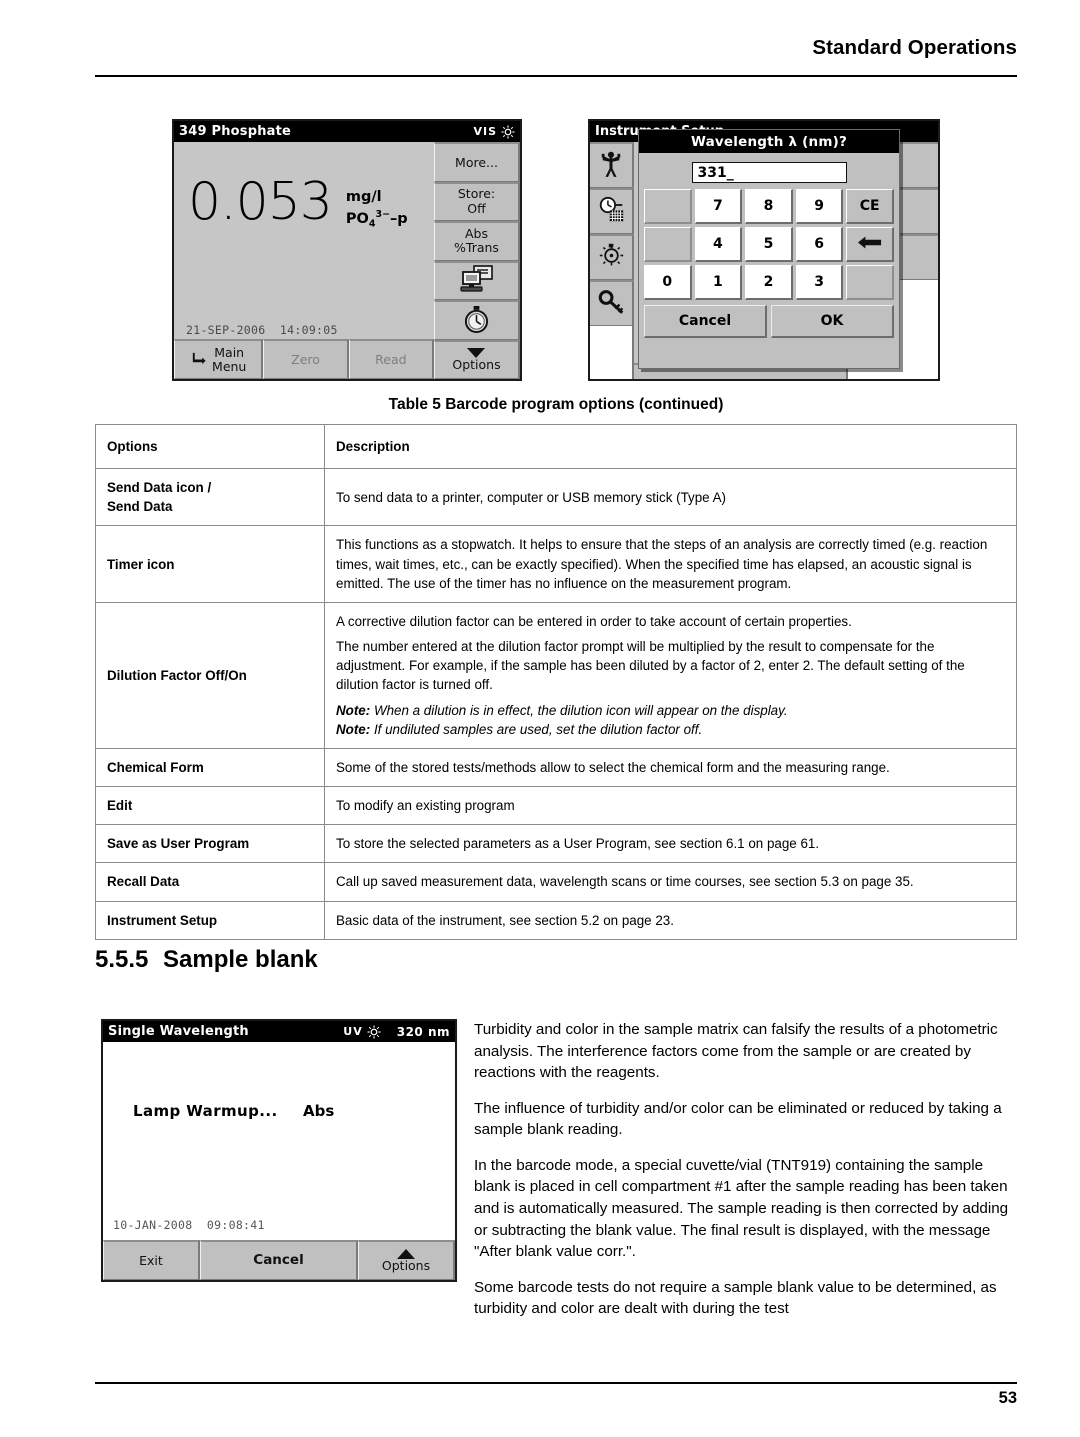  Describe the element at coordinates (178, 1031) in the screenshot. I see `single-wavelength-title: Single Wavelength` at that location.